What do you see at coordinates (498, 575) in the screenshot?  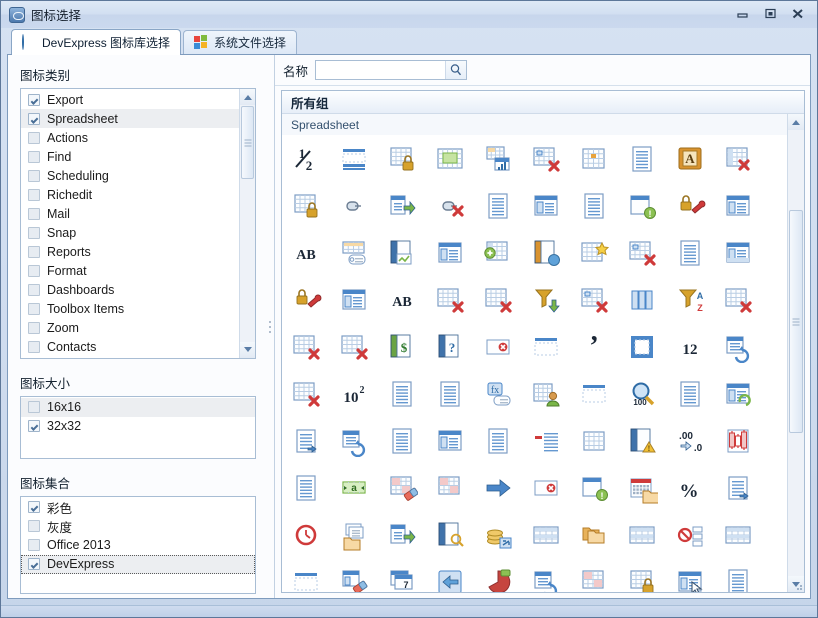 I see `pie-callout-icon` at bounding box center [498, 575].